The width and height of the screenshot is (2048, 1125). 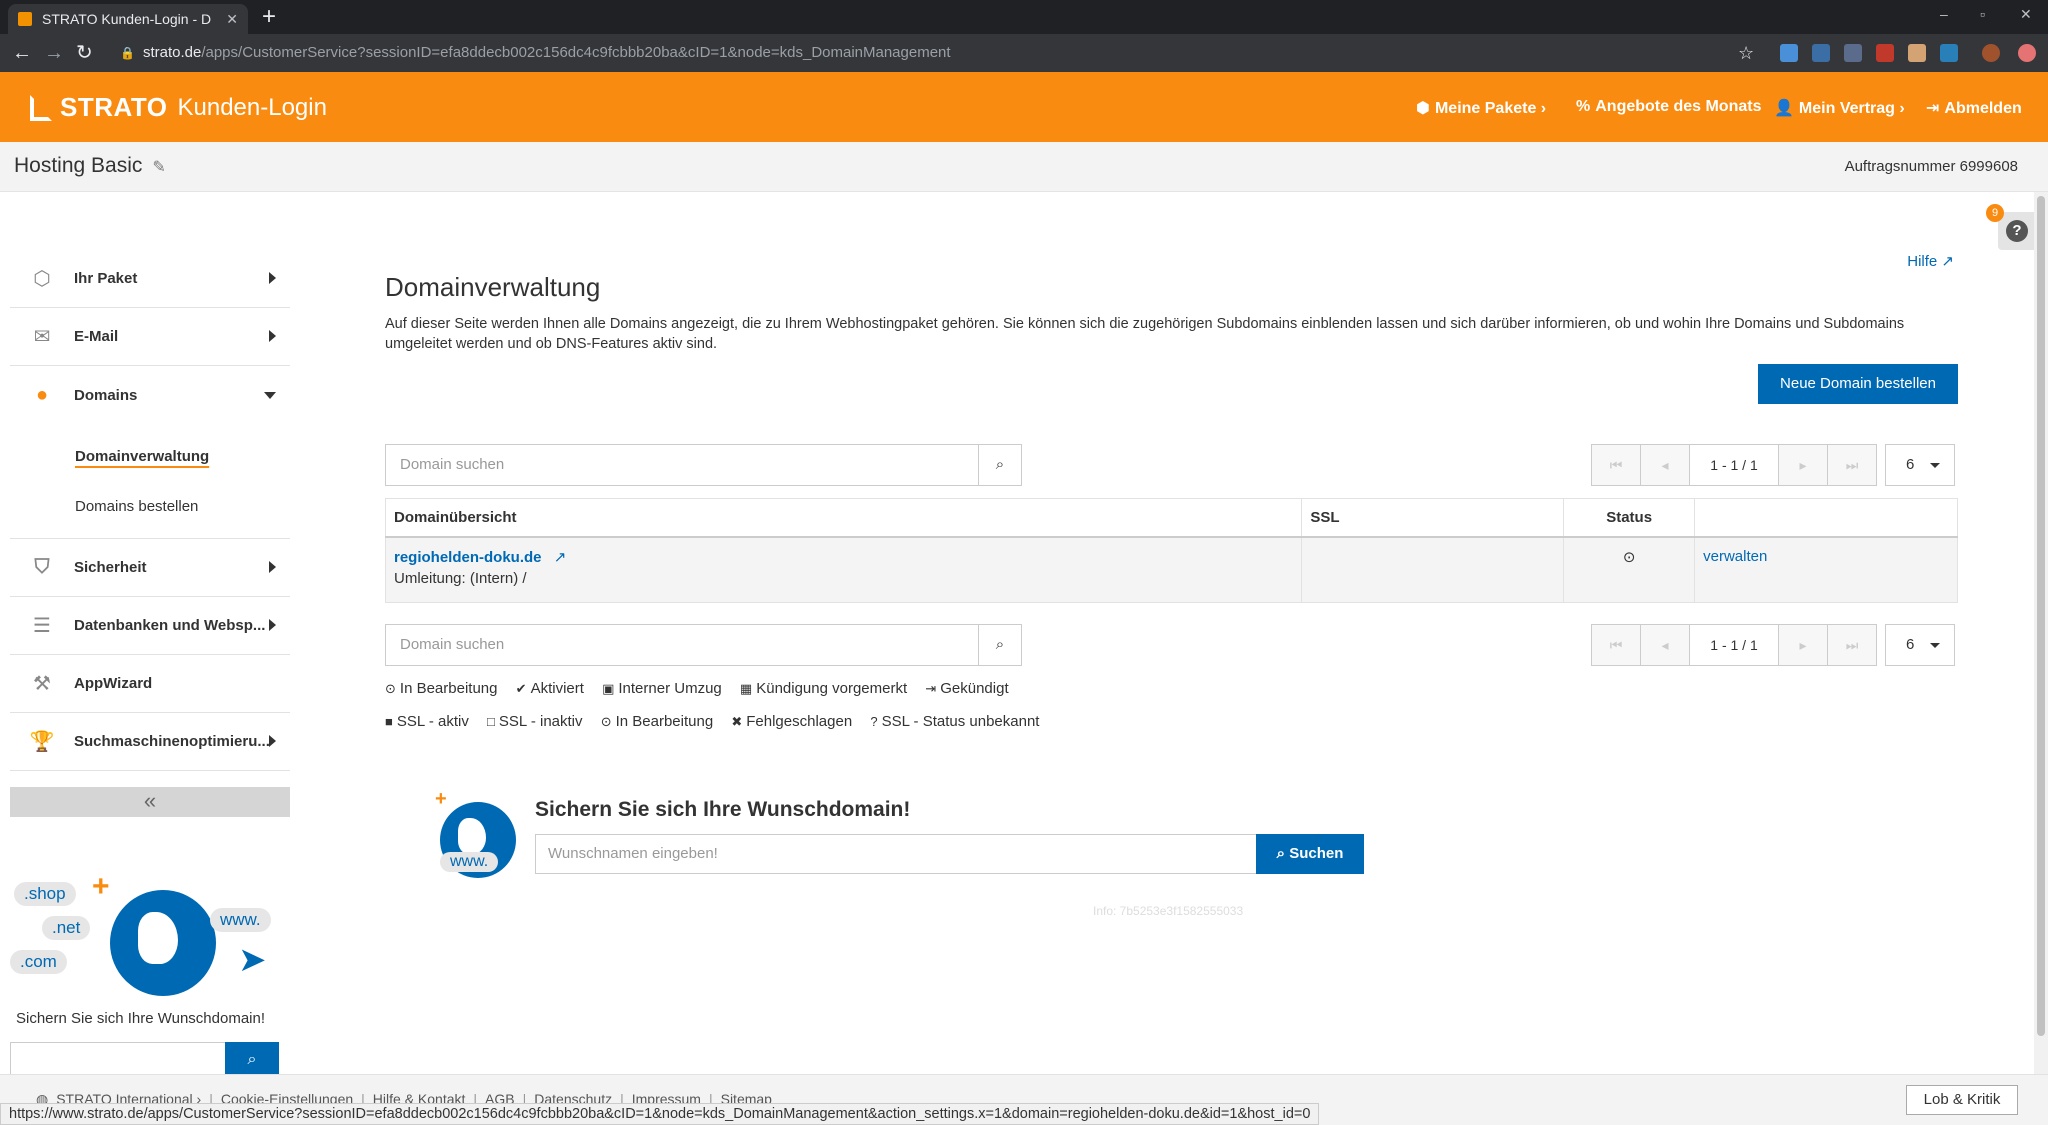 I want to click on window-close-icon: ✕, so click(x=2026, y=14).